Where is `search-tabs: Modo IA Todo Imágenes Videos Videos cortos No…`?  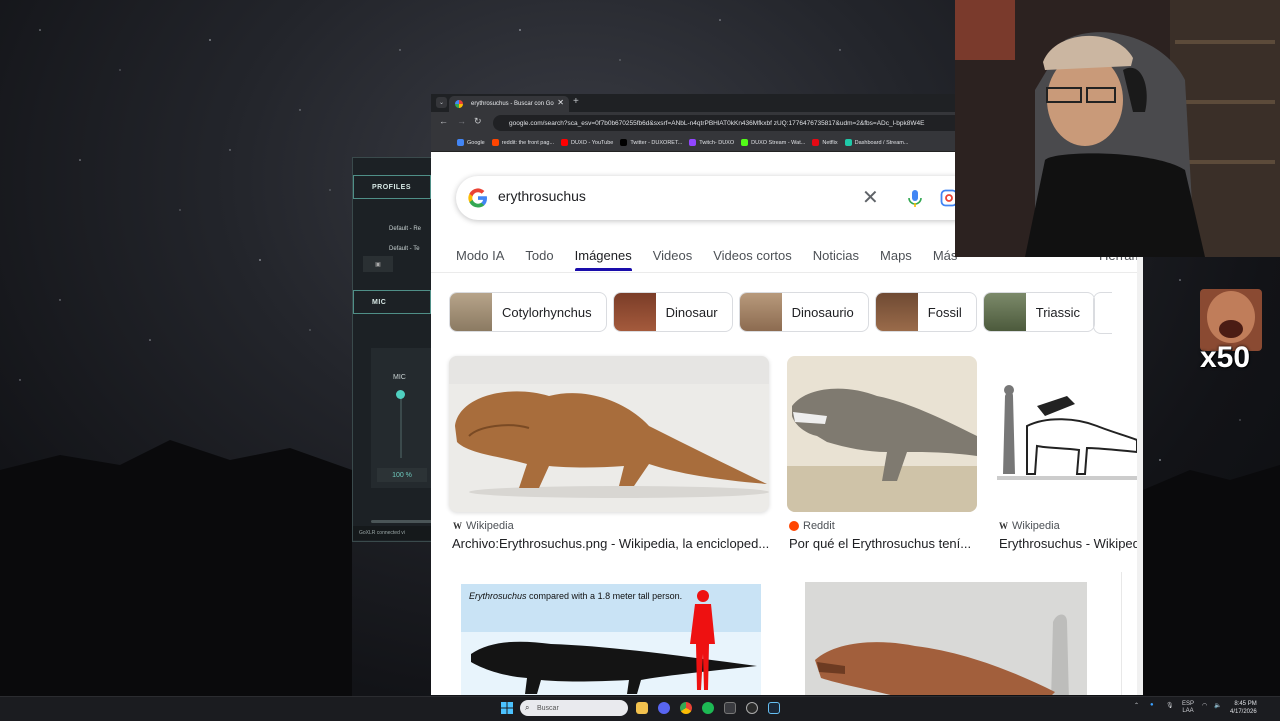 search-tabs: Modo IA Todo Imágenes Videos Videos cortos No… is located at coordinates (717, 260).